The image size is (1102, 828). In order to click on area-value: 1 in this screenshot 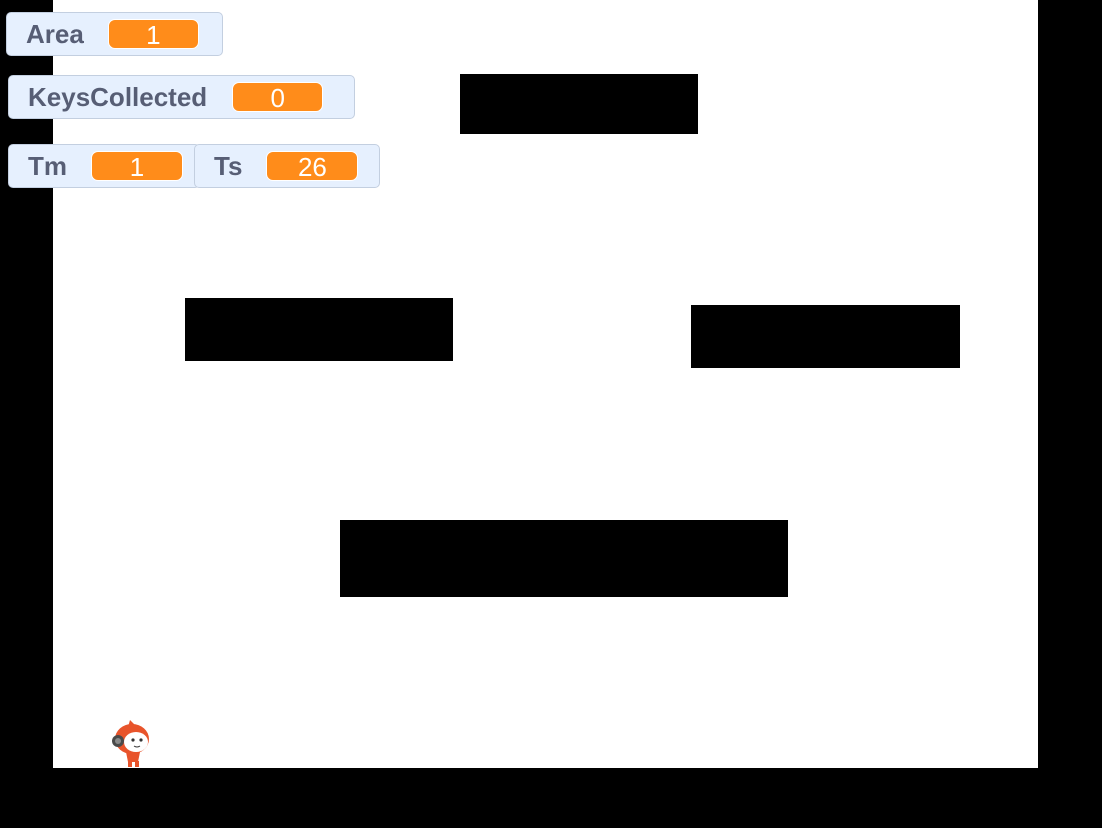, I will do `click(153, 34)`.